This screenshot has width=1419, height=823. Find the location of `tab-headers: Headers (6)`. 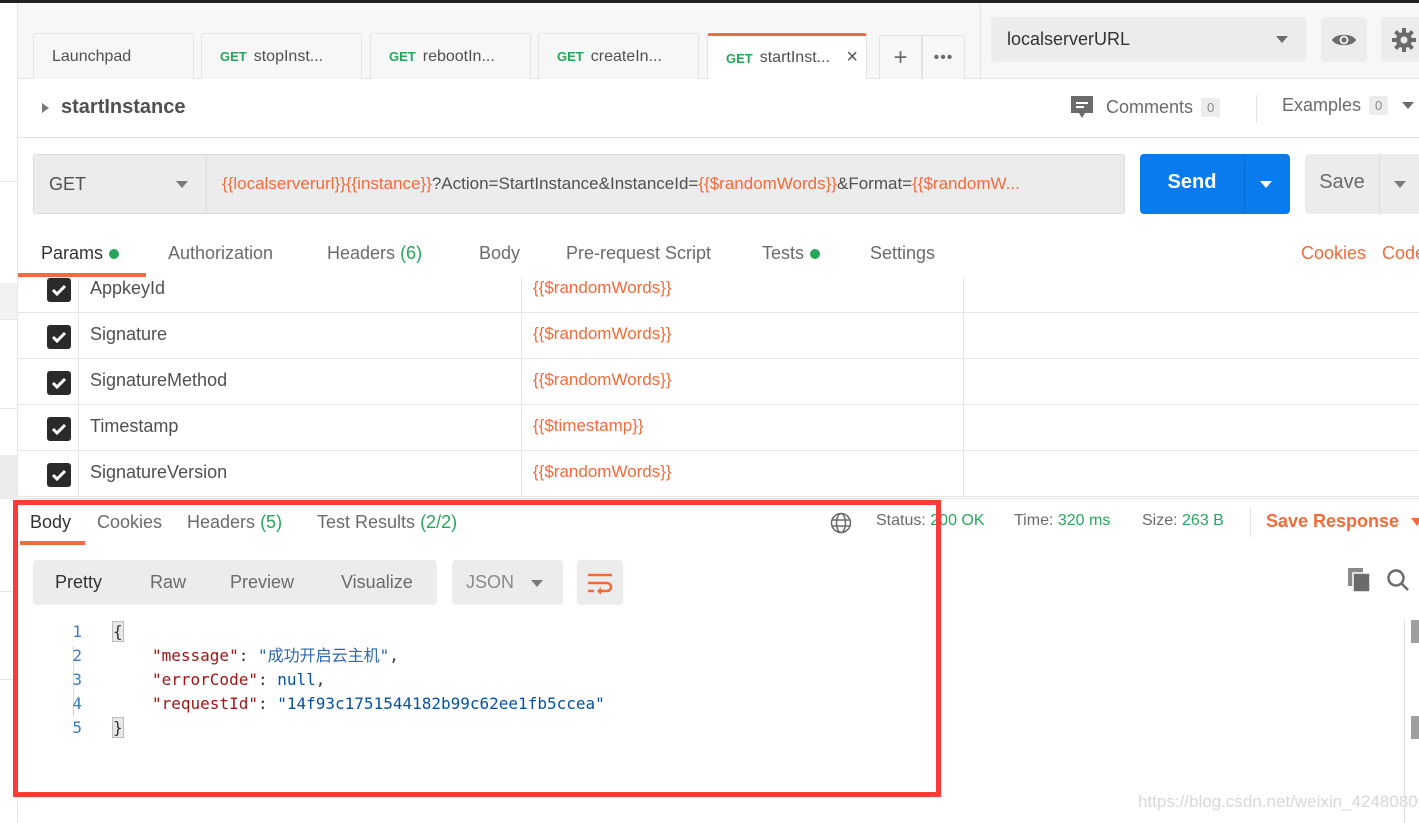

tab-headers: Headers (6) is located at coordinates (374, 253).